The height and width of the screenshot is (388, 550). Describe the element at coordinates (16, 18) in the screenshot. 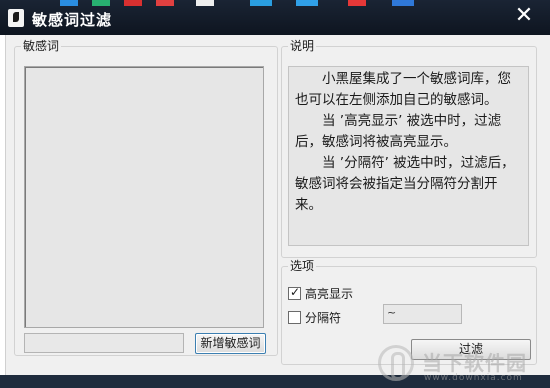

I see `app-logo-icon` at that location.